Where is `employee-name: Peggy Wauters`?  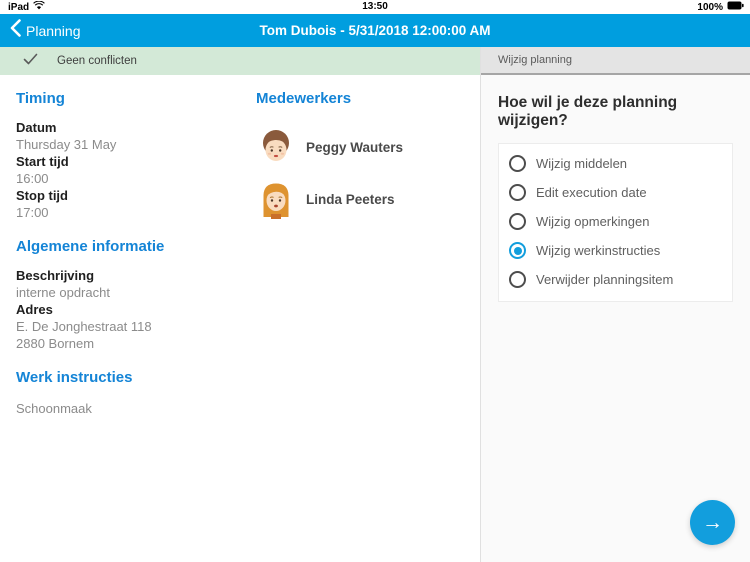 employee-name: Peggy Wauters is located at coordinates (355, 147).